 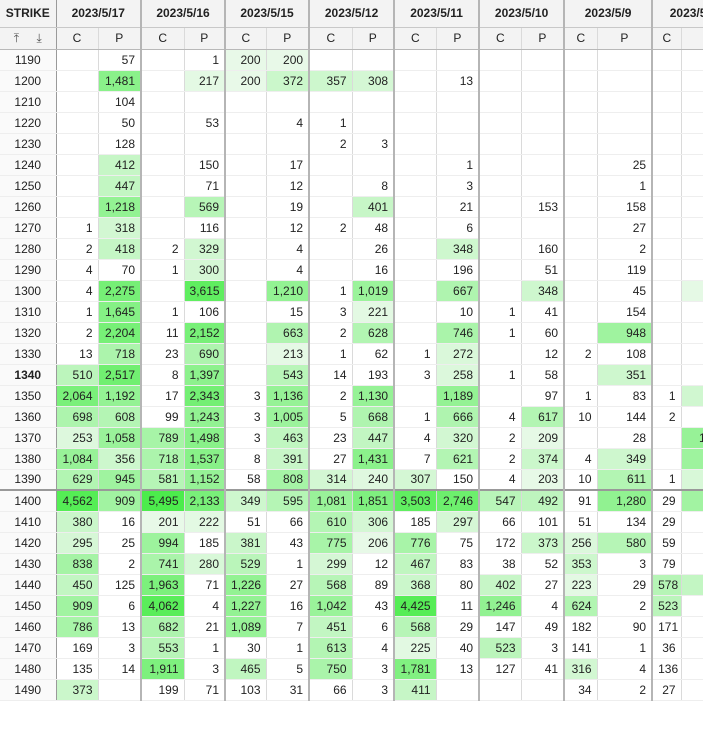 What do you see at coordinates (677, 14) in the screenshot?
I see `date-header: 2023/5/8` at bounding box center [677, 14].